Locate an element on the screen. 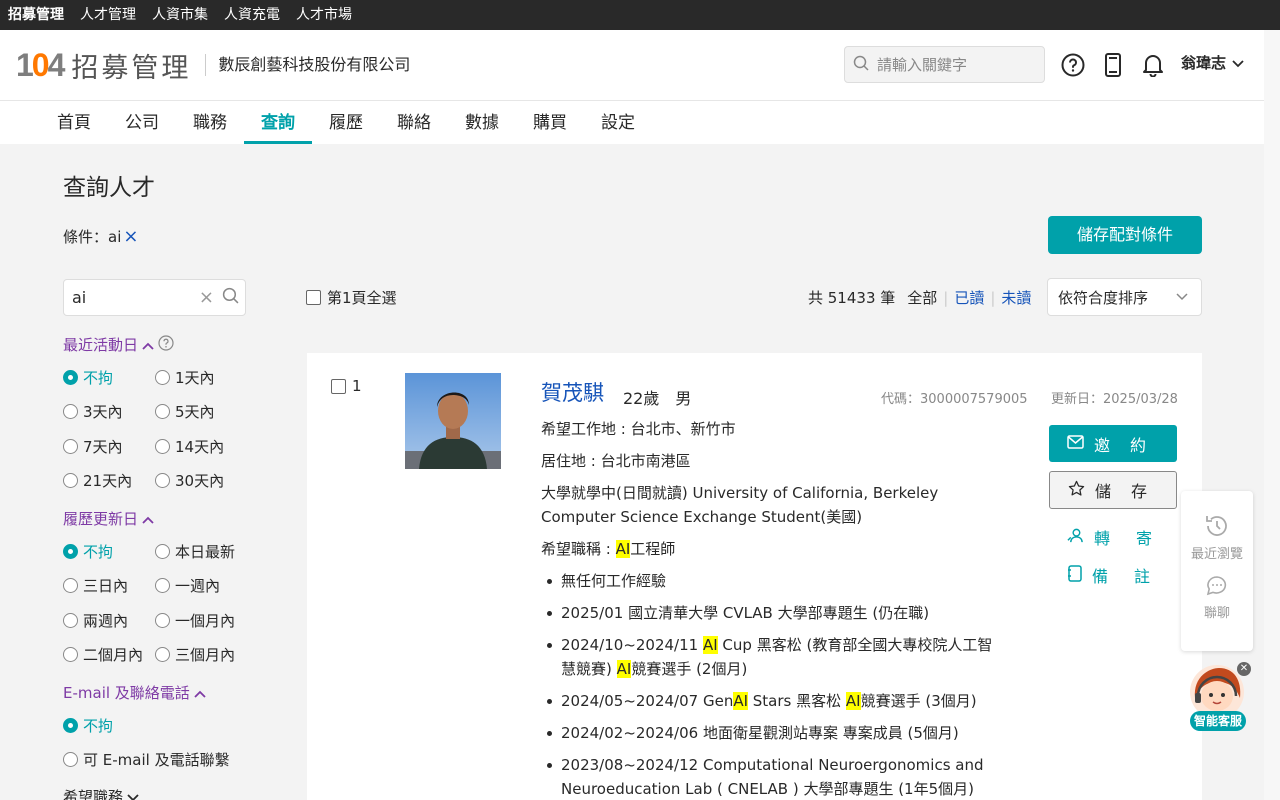  search-icon is located at coordinates (230, 297).